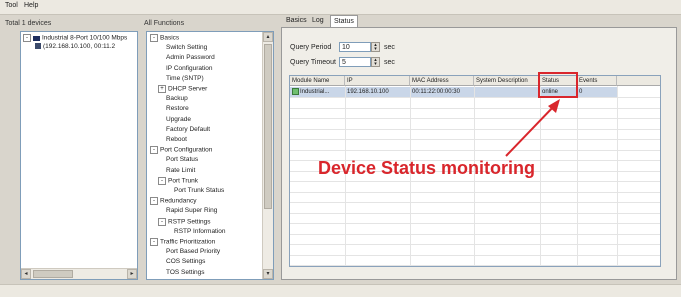 The width and height of the screenshot is (681, 297). I want to click on query-timeout-unit: sec, so click(389, 62).